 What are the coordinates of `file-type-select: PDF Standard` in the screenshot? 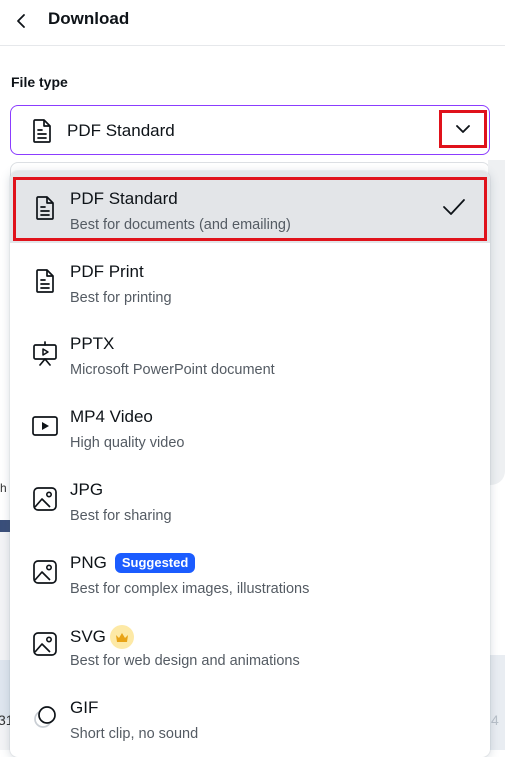 It's located at (250, 130).